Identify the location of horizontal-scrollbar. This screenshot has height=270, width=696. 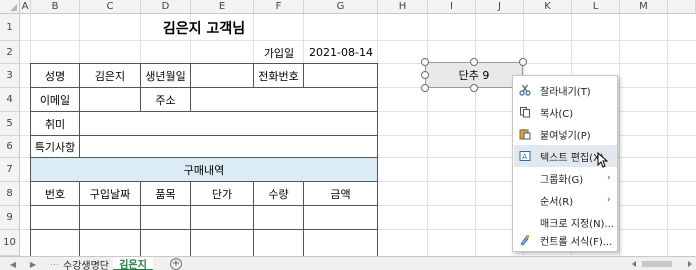
(662, 264).